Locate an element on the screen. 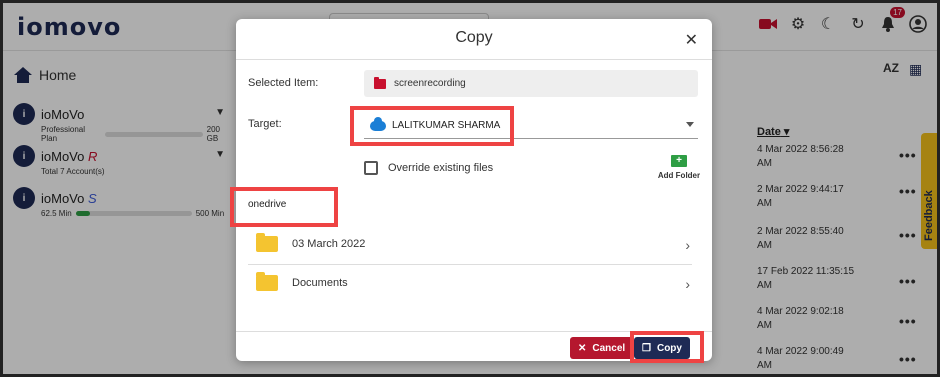 This screenshot has width=940, height=377. dialog-divider is located at coordinates (474, 59).